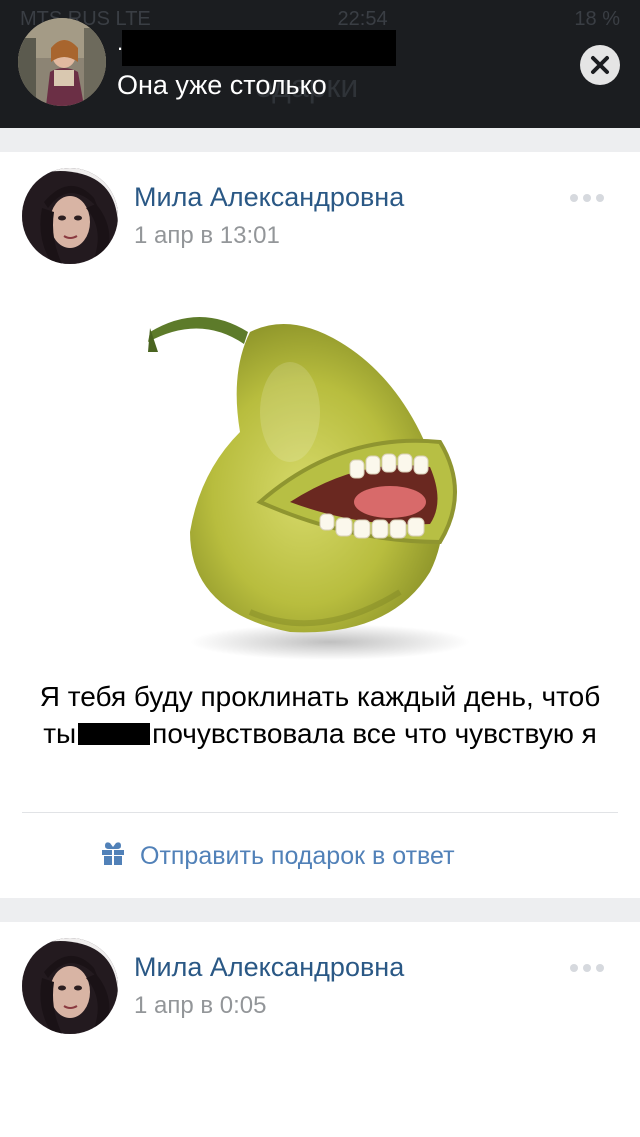  I want to click on battery-label: 18 %, so click(597, 19).